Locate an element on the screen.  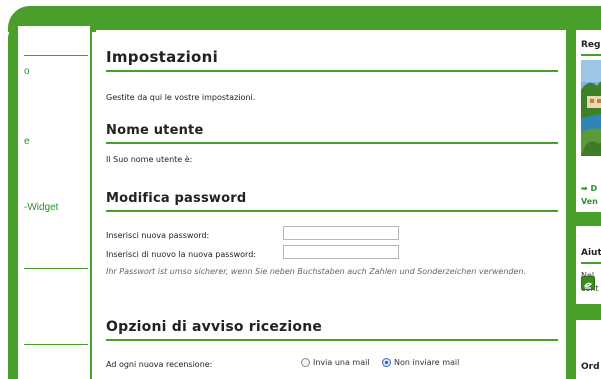
radio-button-selected is located at coordinates (386, 362).